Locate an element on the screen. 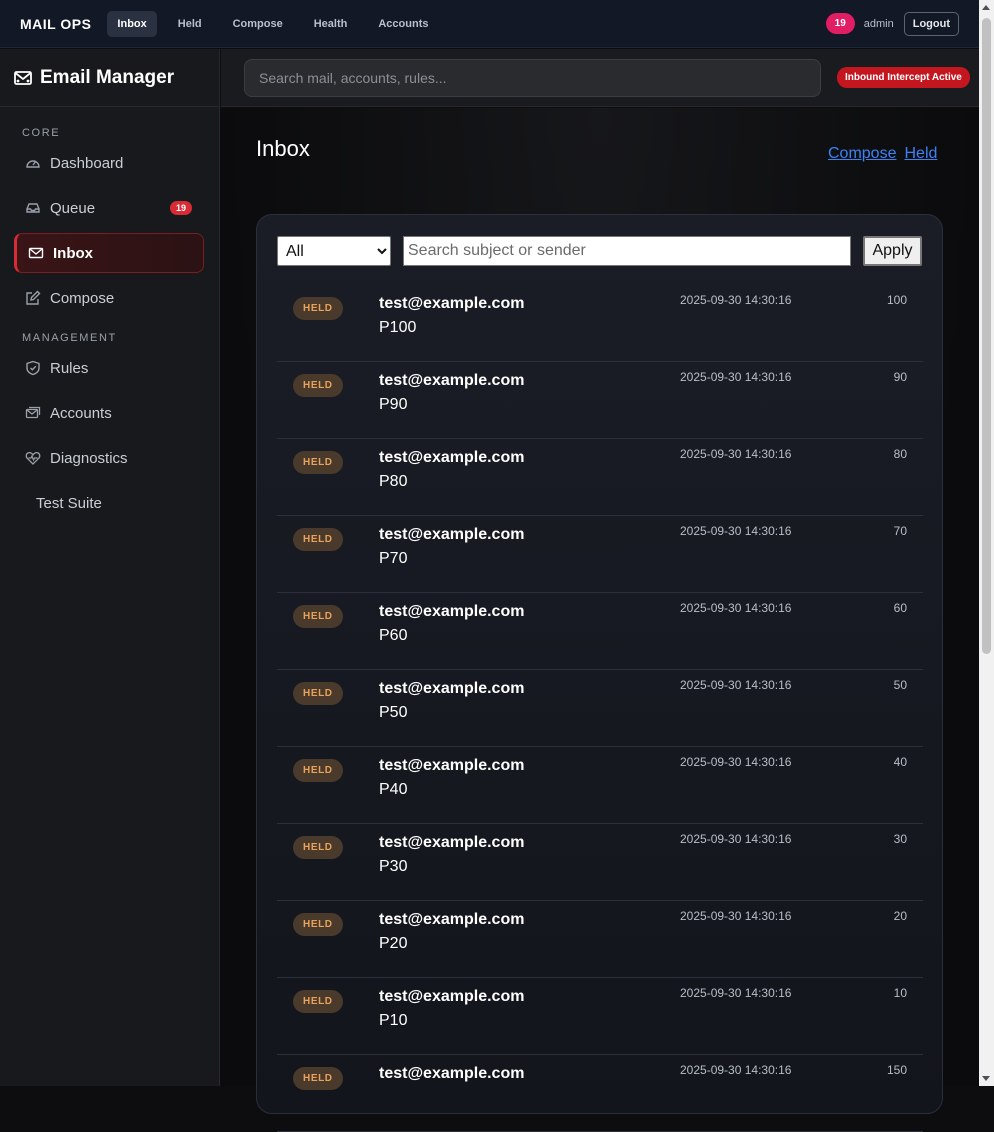  filter-bar: All Apply is located at coordinates (600, 251).